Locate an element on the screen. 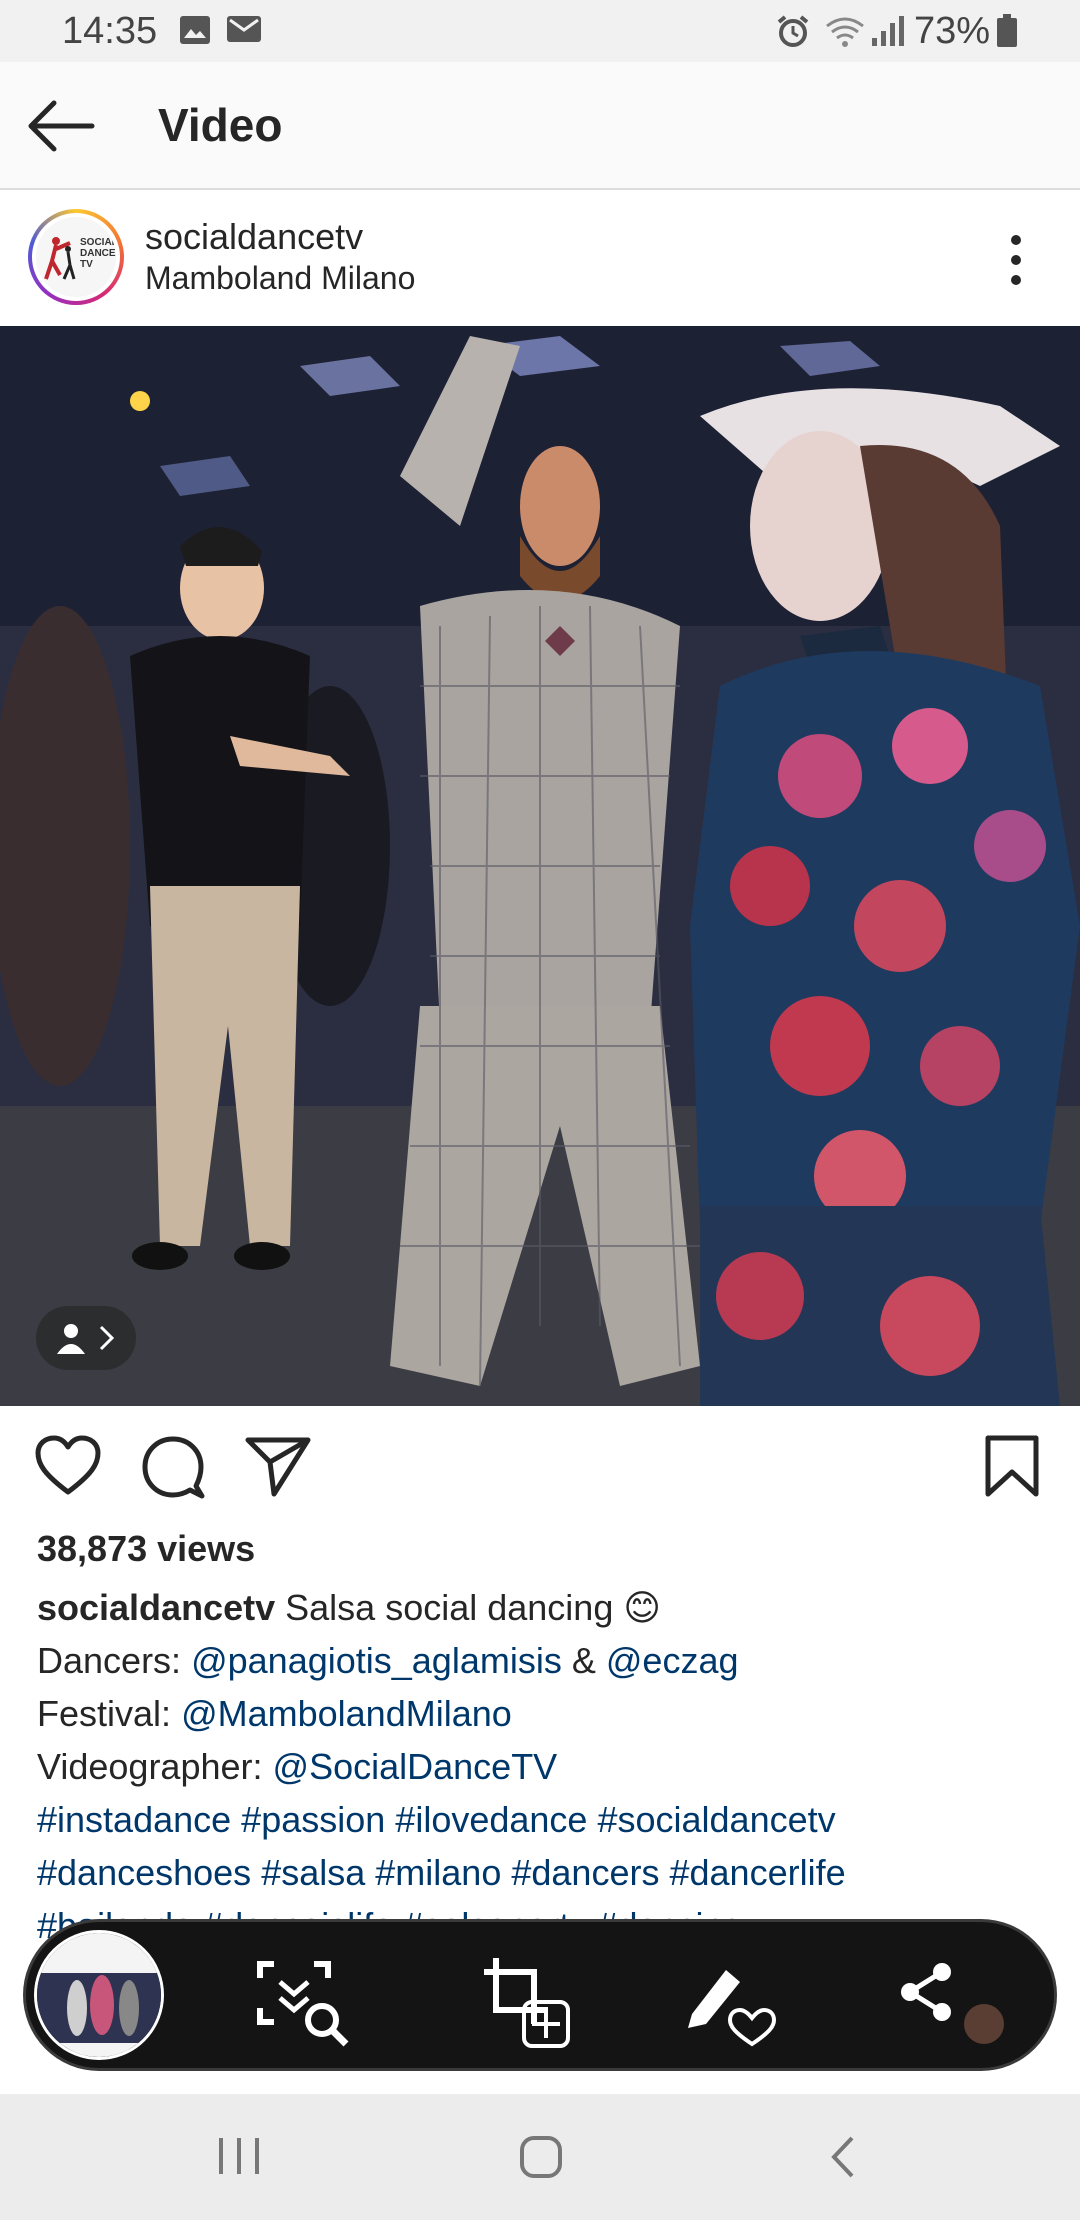  caption-text: Salsa social dancing is located at coordinates (449, 1607).